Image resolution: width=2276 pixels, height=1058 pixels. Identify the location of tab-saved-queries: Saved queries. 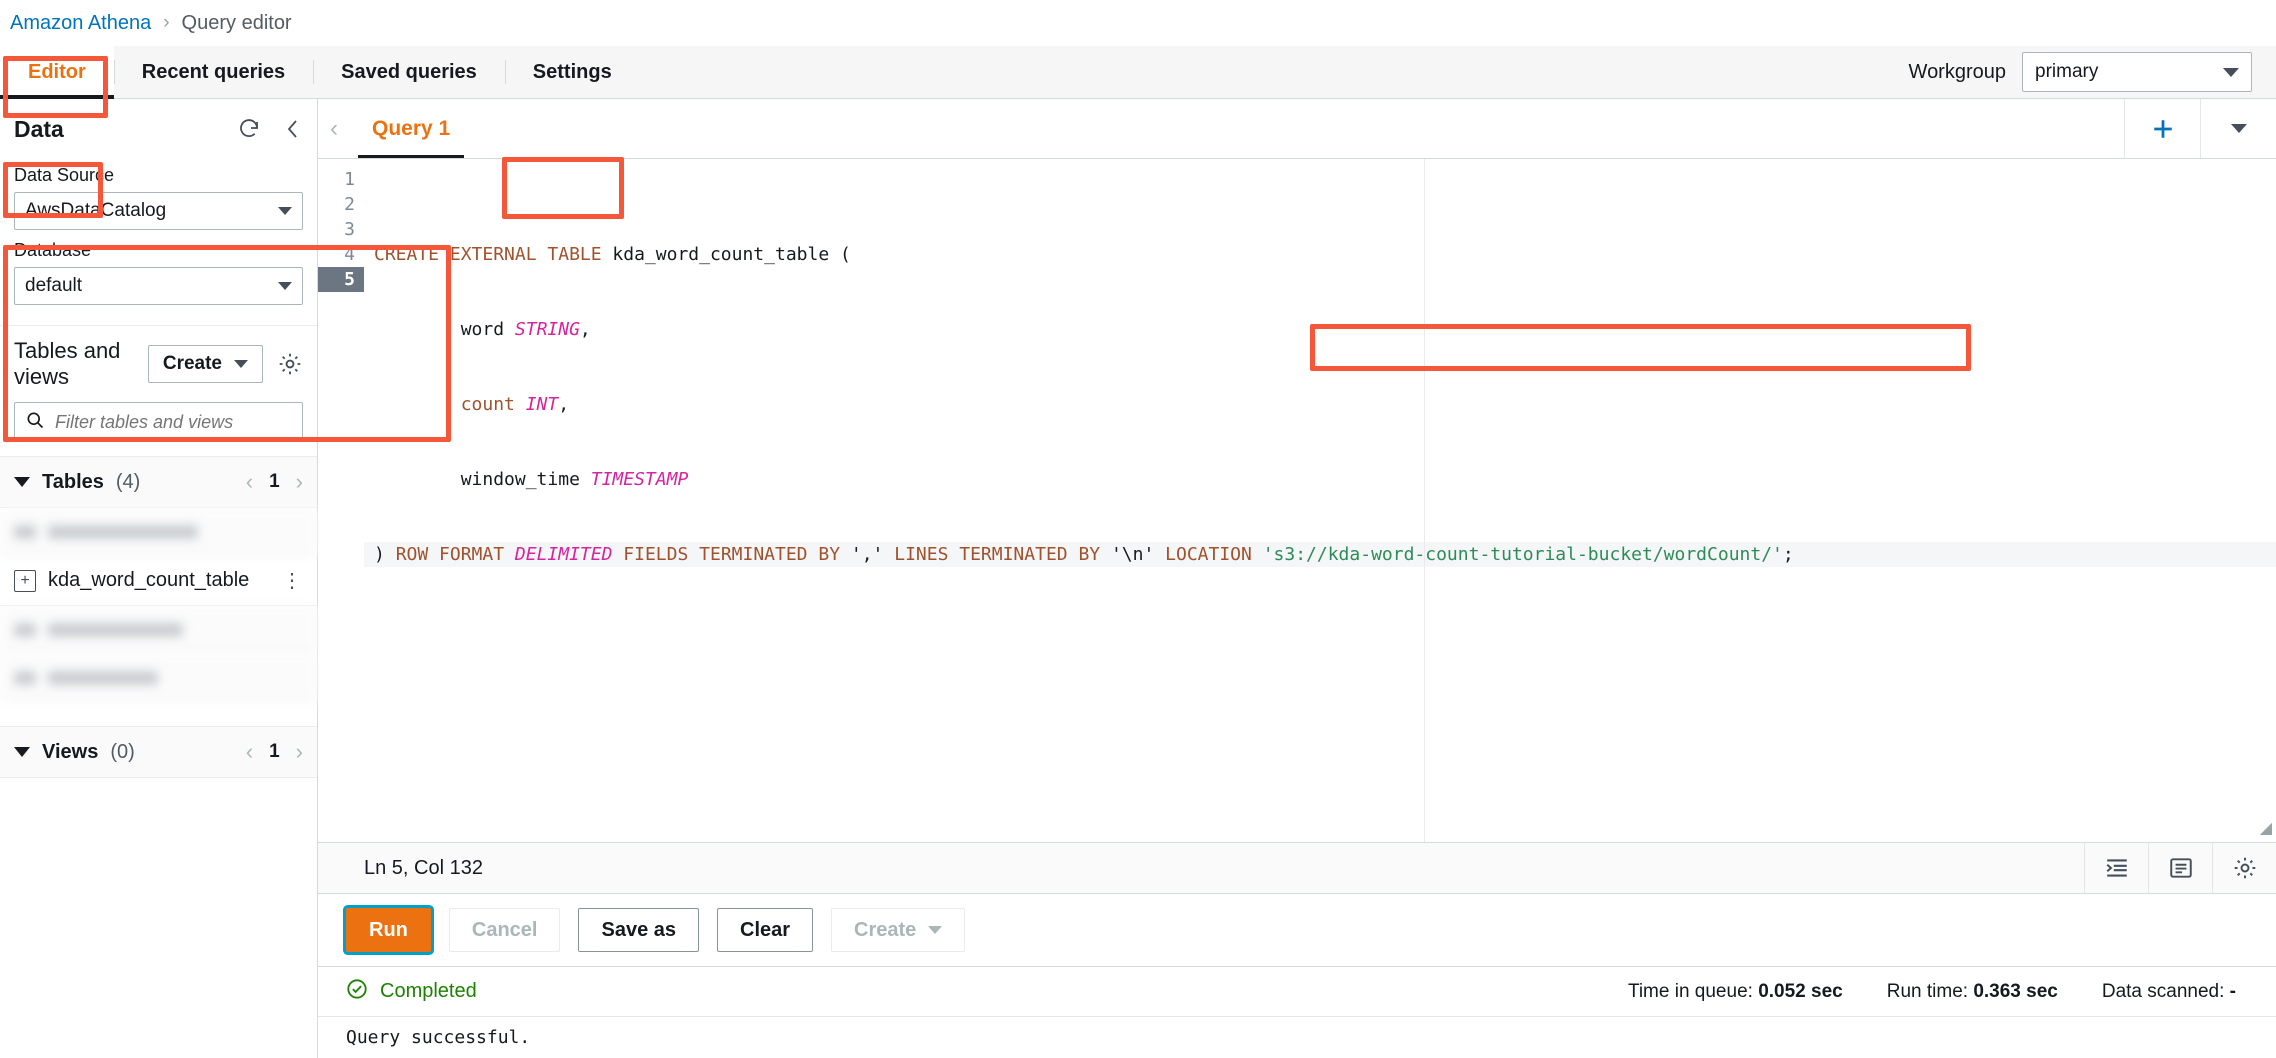
(409, 72).